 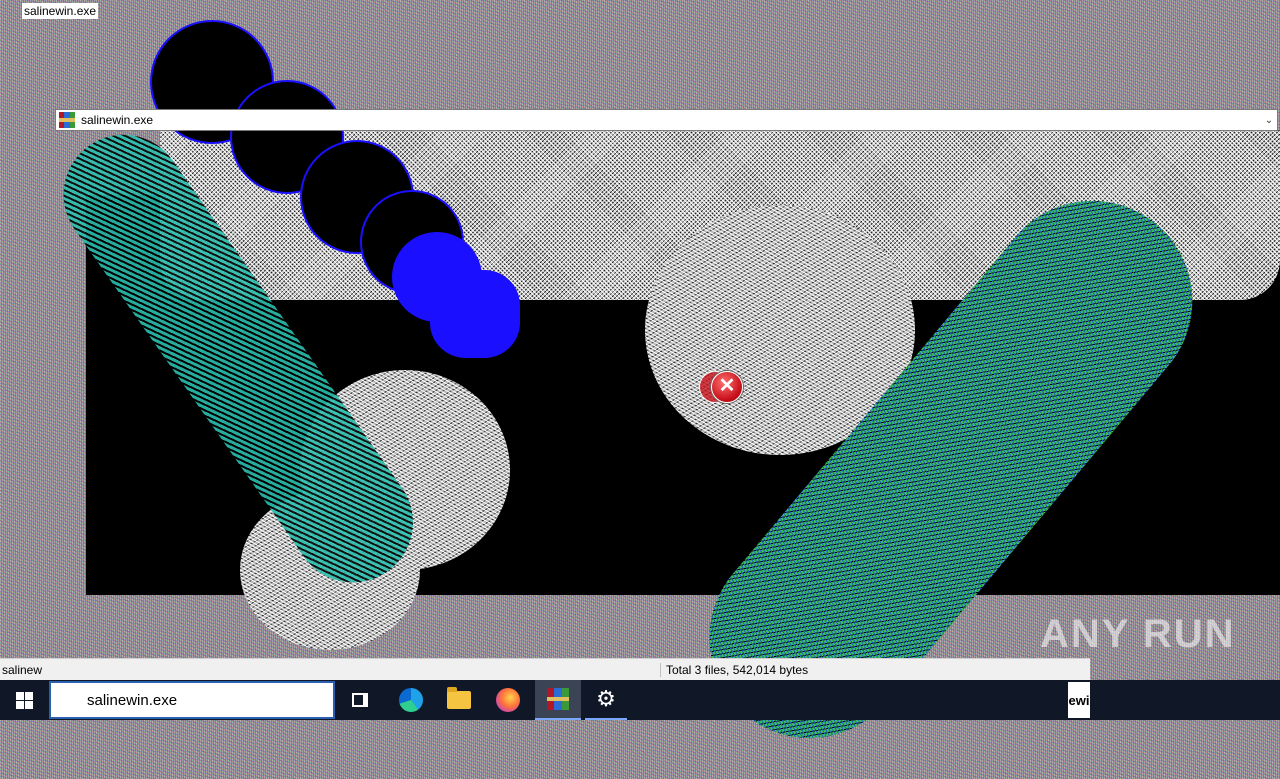 I want to click on file-explorer-button, so click(x=459, y=700).